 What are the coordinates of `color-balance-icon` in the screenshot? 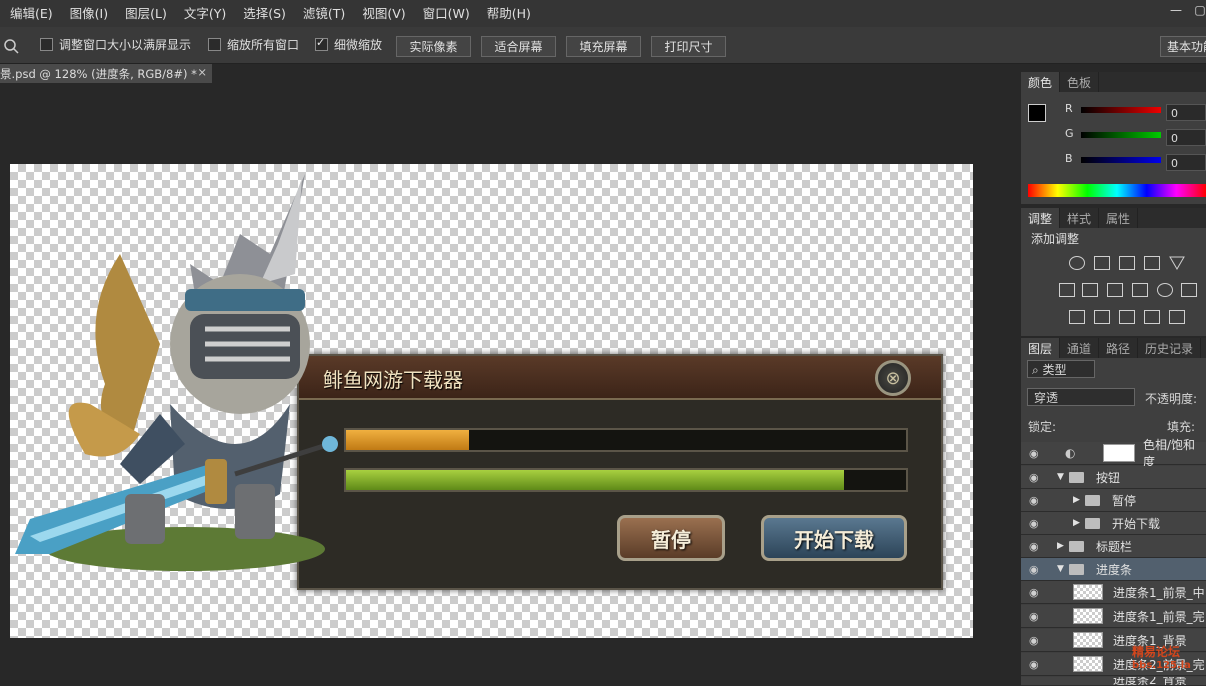 It's located at (1090, 290).